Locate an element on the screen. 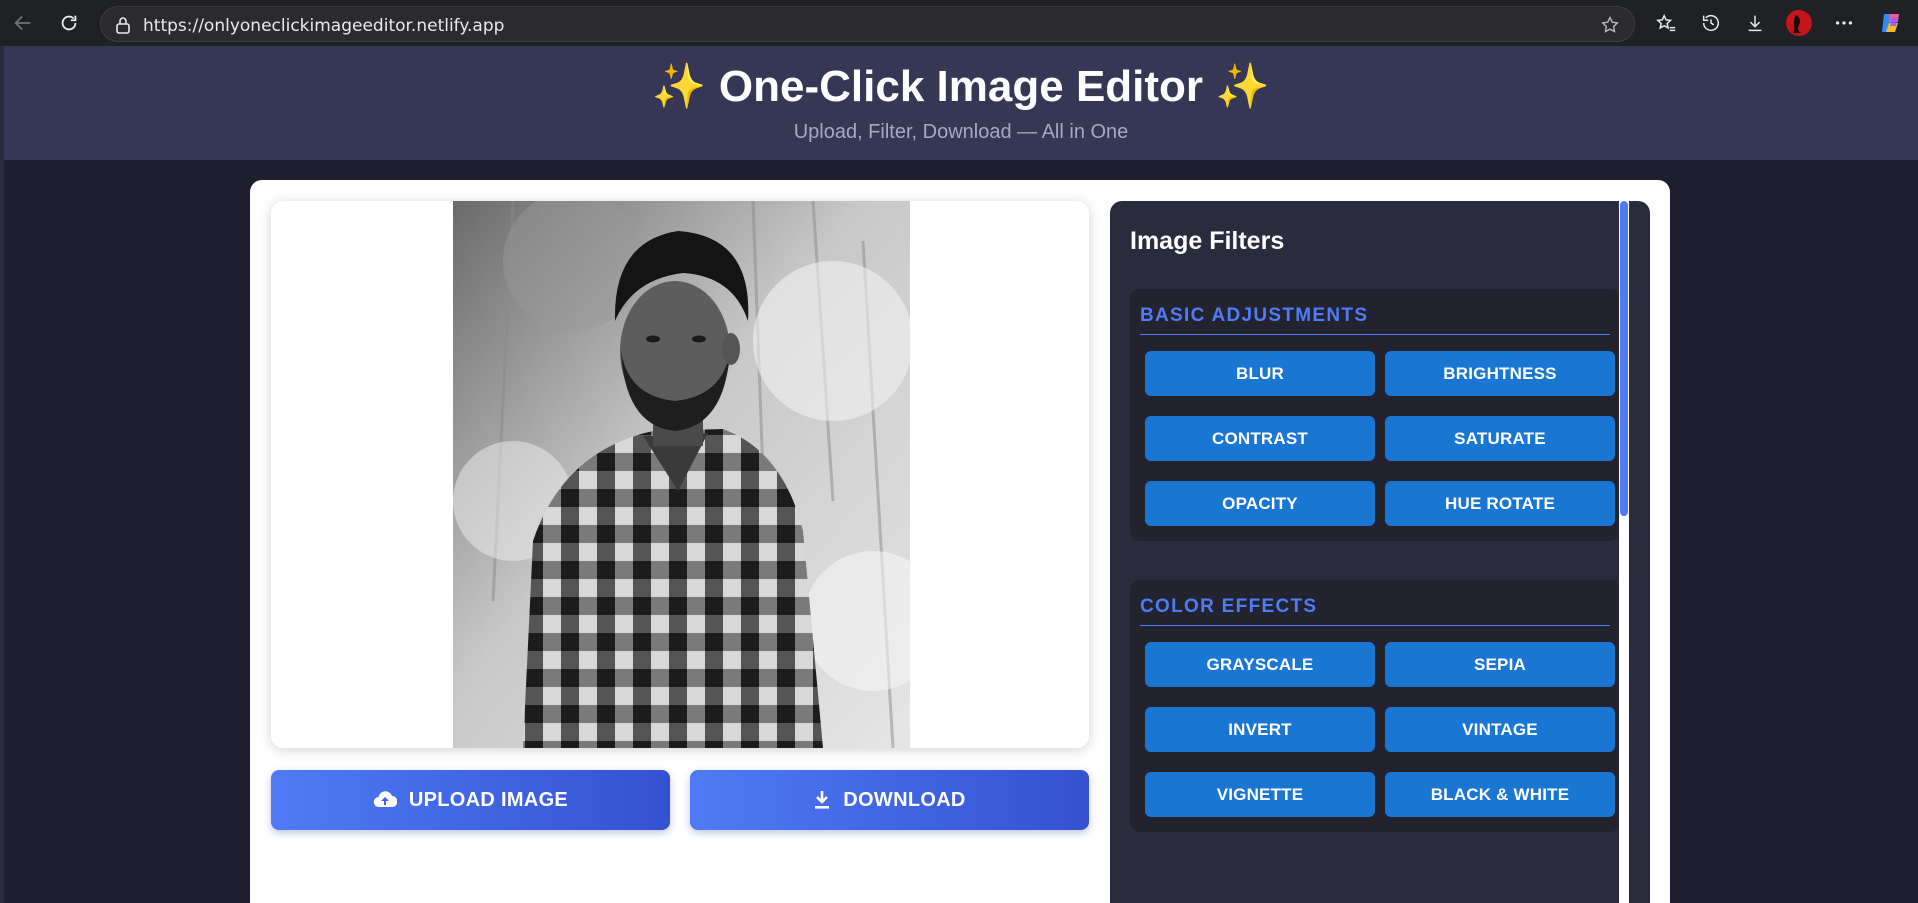 Image resolution: width=1918 pixels, height=903 pixels. download-label: DOWNLOAD is located at coordinates (904, 799).